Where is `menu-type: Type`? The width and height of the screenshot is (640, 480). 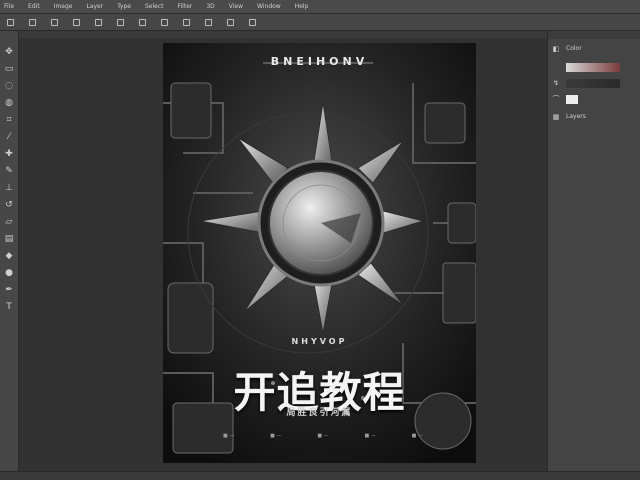
menu-type: Type is located at coordinates (124, 6).